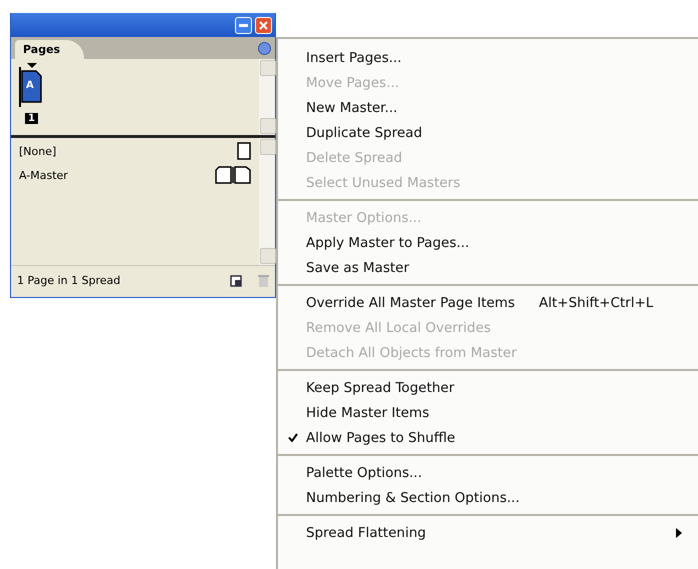 Image resolution: width=698 pixels, height=569 pixels. Describe the element at coordinates (244, 151) in the screenshot. I see `single-page-icon` at that location.